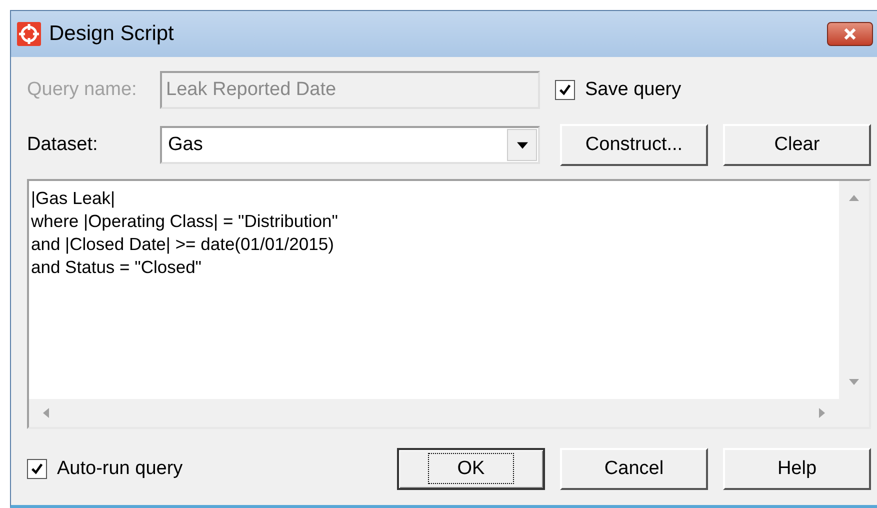 The image size is (877, 508). Describe the element at coordinates (634, 469) in the screenshot. I see `dialog-button: Cancel` at that location.